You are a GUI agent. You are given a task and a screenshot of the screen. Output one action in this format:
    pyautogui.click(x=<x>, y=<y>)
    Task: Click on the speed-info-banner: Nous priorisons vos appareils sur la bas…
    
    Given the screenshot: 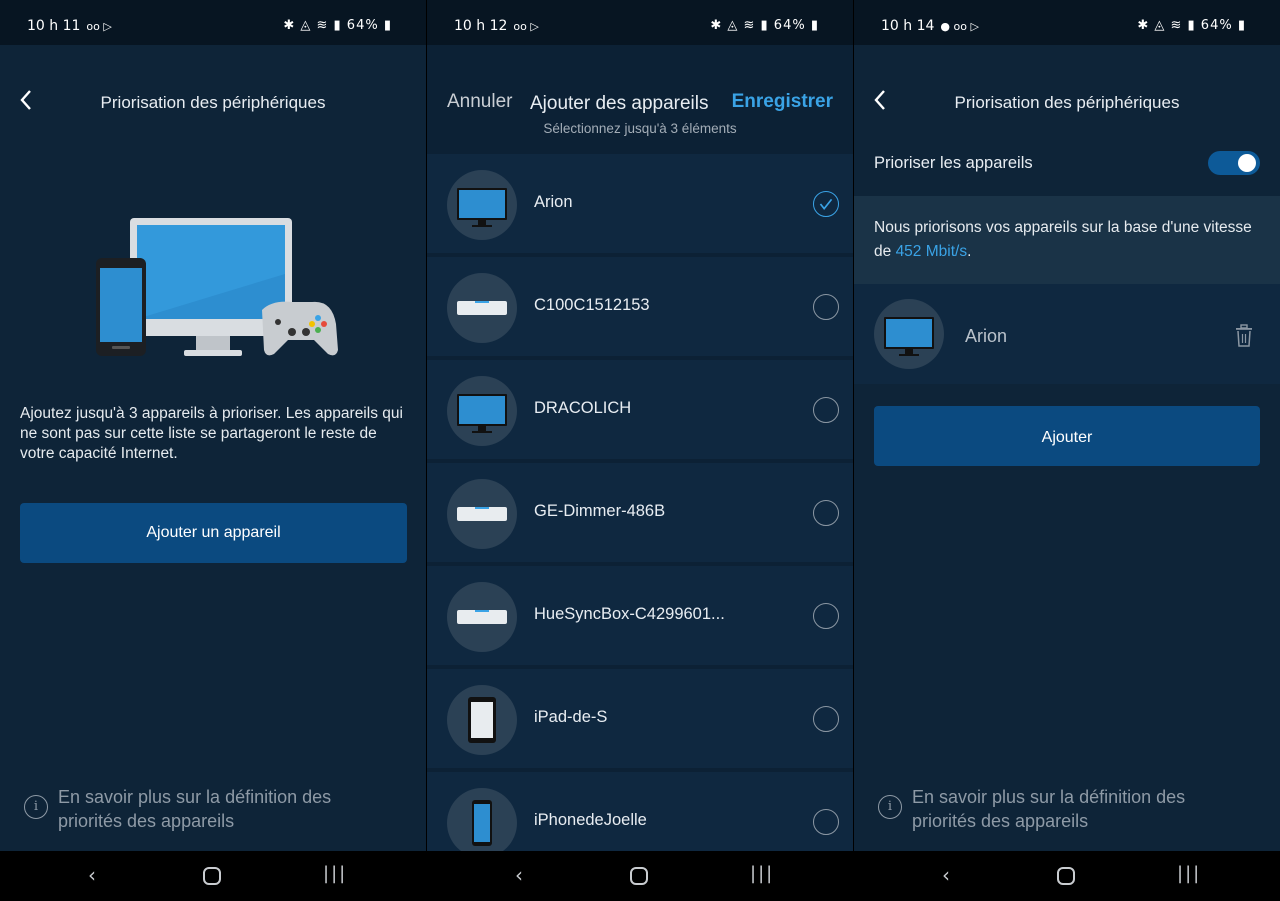 What is the action you would take?
    pyautogui.click(x=1067, y=240)
    